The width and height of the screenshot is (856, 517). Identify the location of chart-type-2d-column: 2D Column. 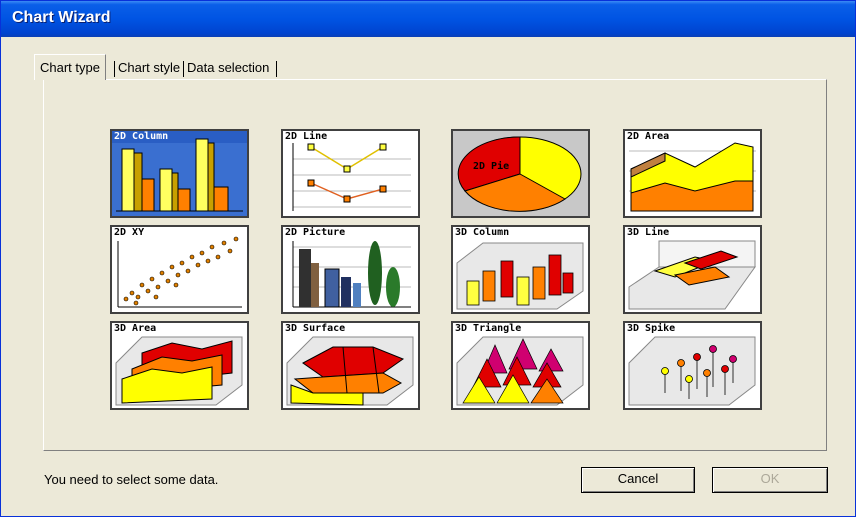
(179, 173).